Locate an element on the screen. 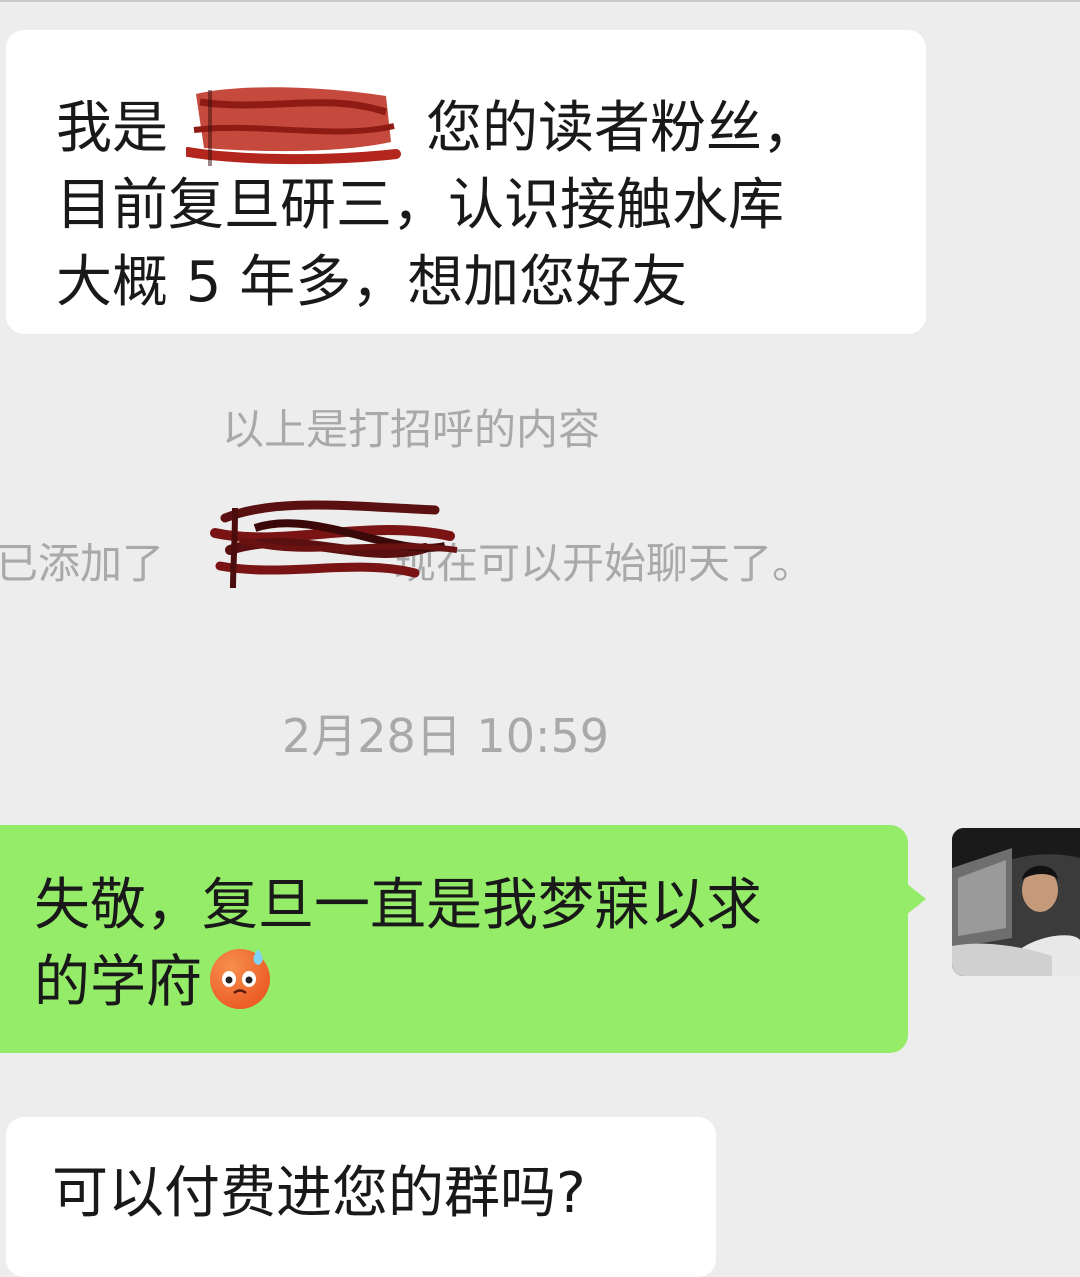 The image size is (1080, 1277). bubble-tail is located at coordinates (916, 899).